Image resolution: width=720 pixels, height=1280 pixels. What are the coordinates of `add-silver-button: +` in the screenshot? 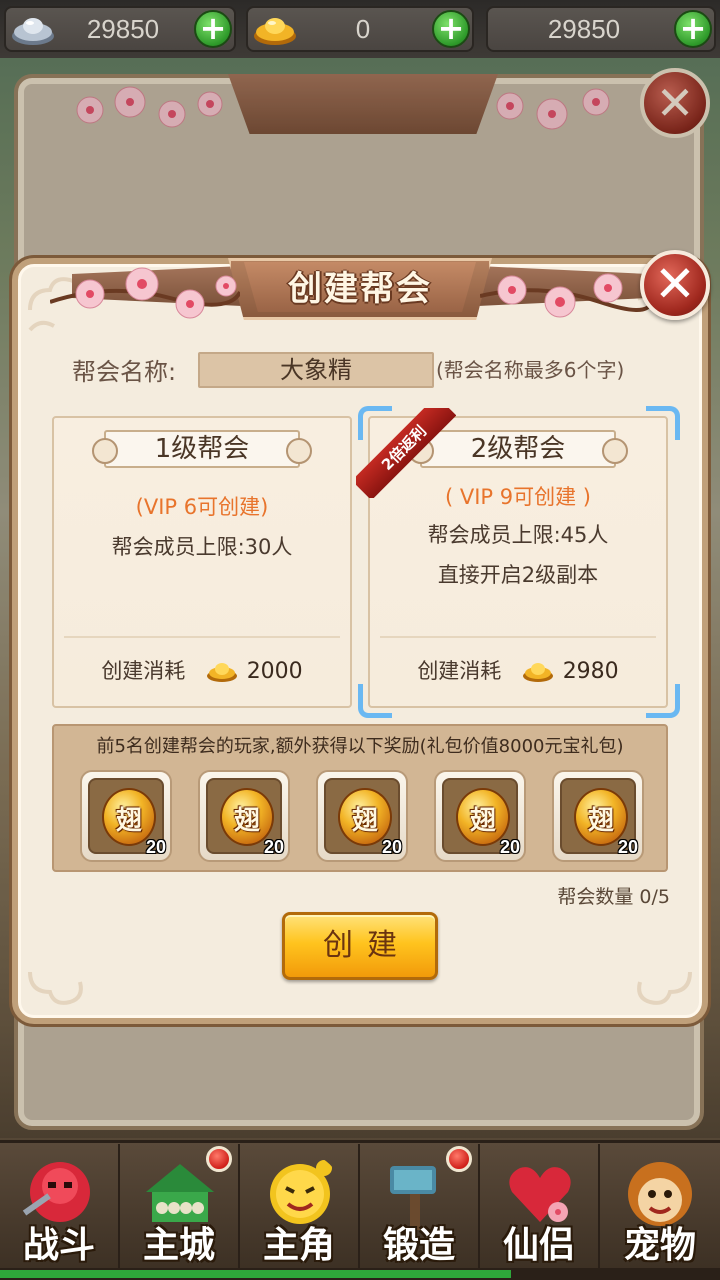 It's located at (213, 29).